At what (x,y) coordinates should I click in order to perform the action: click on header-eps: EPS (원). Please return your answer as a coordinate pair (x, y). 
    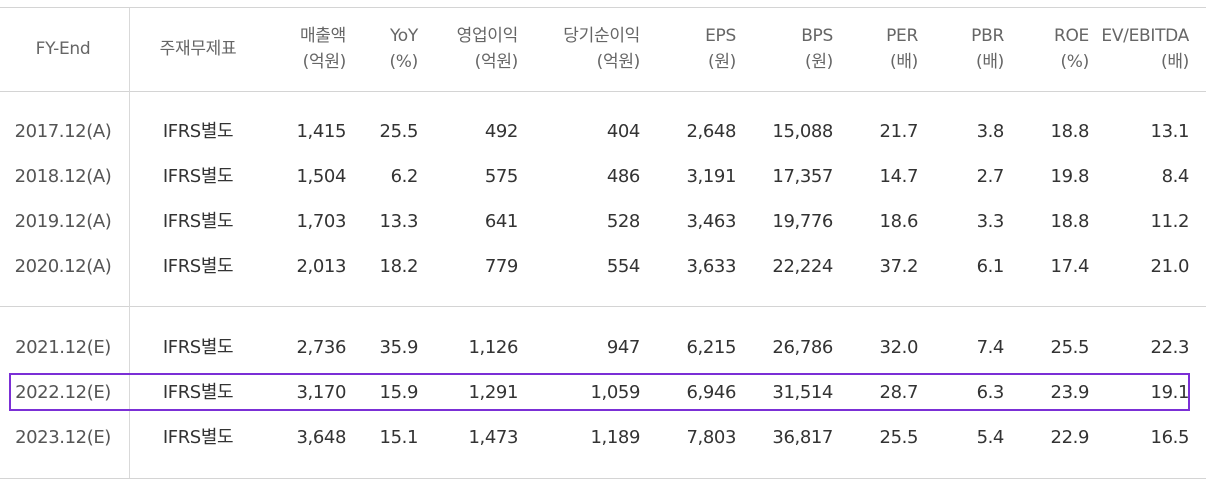
    Looking at the image, I should click on (681, 49).